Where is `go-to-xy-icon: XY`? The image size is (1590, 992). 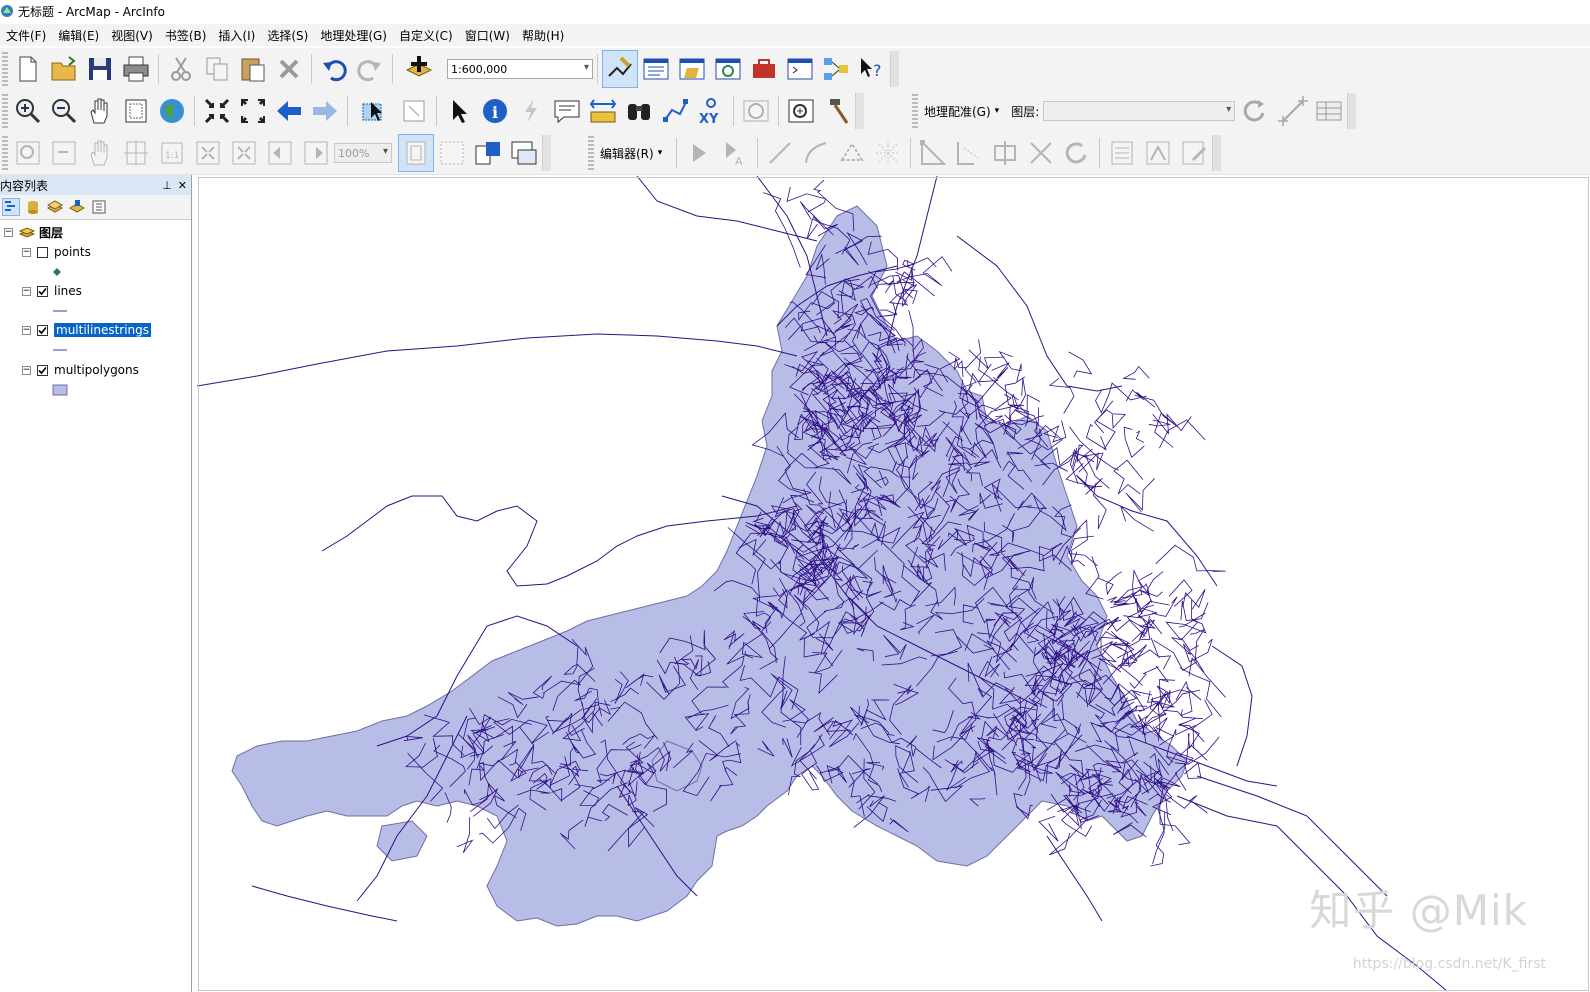 go-to-xy-icon: XY is located at coordinates (711, 111).